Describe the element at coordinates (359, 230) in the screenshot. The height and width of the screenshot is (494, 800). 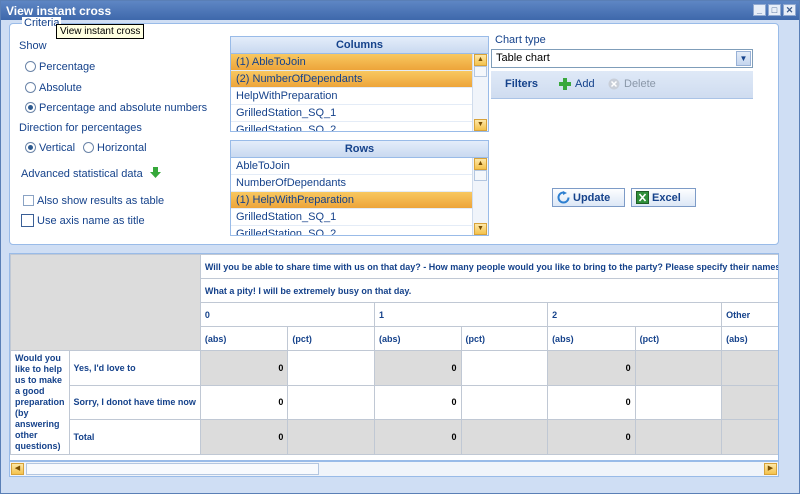
I see `rows-list-item: GrilledStation_SQ_2` at that location.